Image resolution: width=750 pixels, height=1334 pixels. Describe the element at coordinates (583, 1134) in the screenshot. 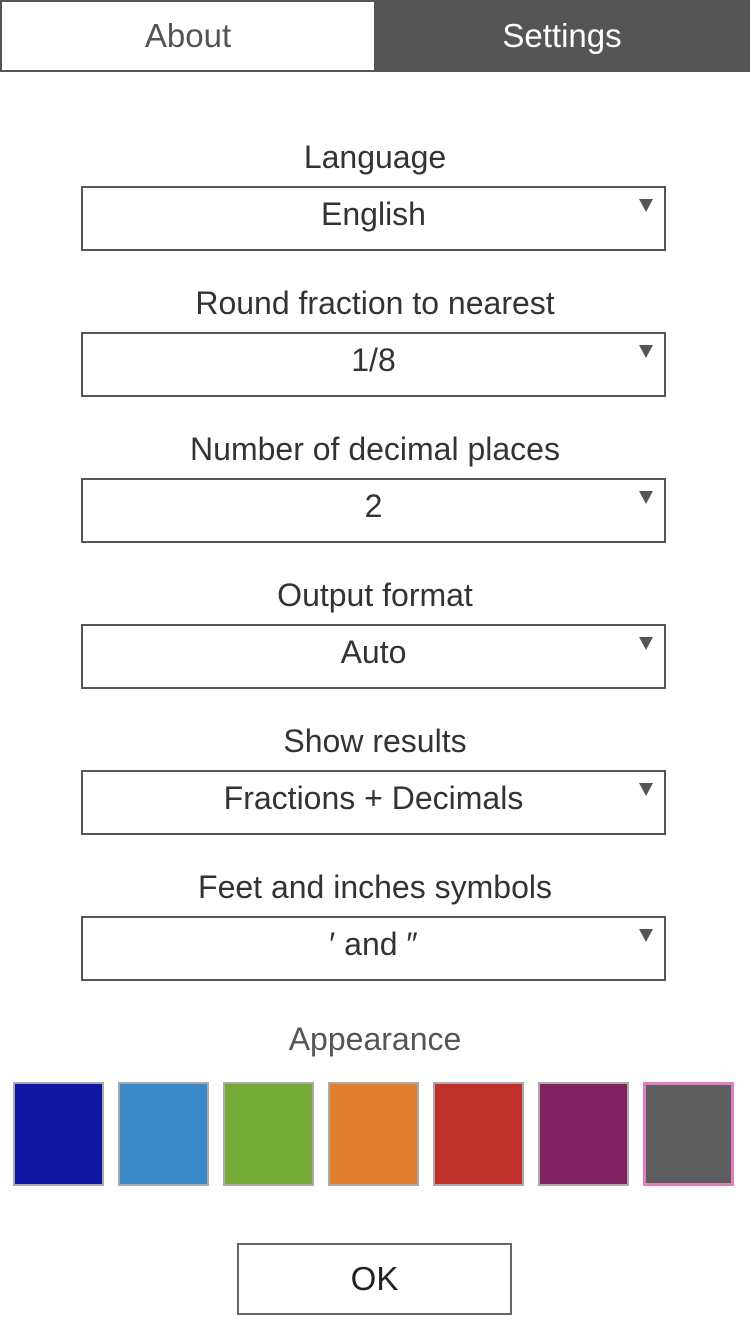

I see `swatch-purple` at that location.